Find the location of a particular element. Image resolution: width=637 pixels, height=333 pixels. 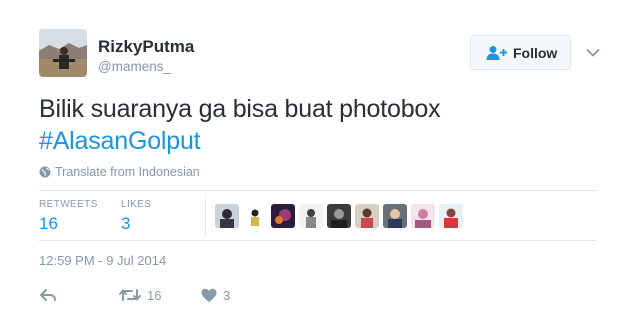

likers-avatar-list is located at coordinates (339, 216).